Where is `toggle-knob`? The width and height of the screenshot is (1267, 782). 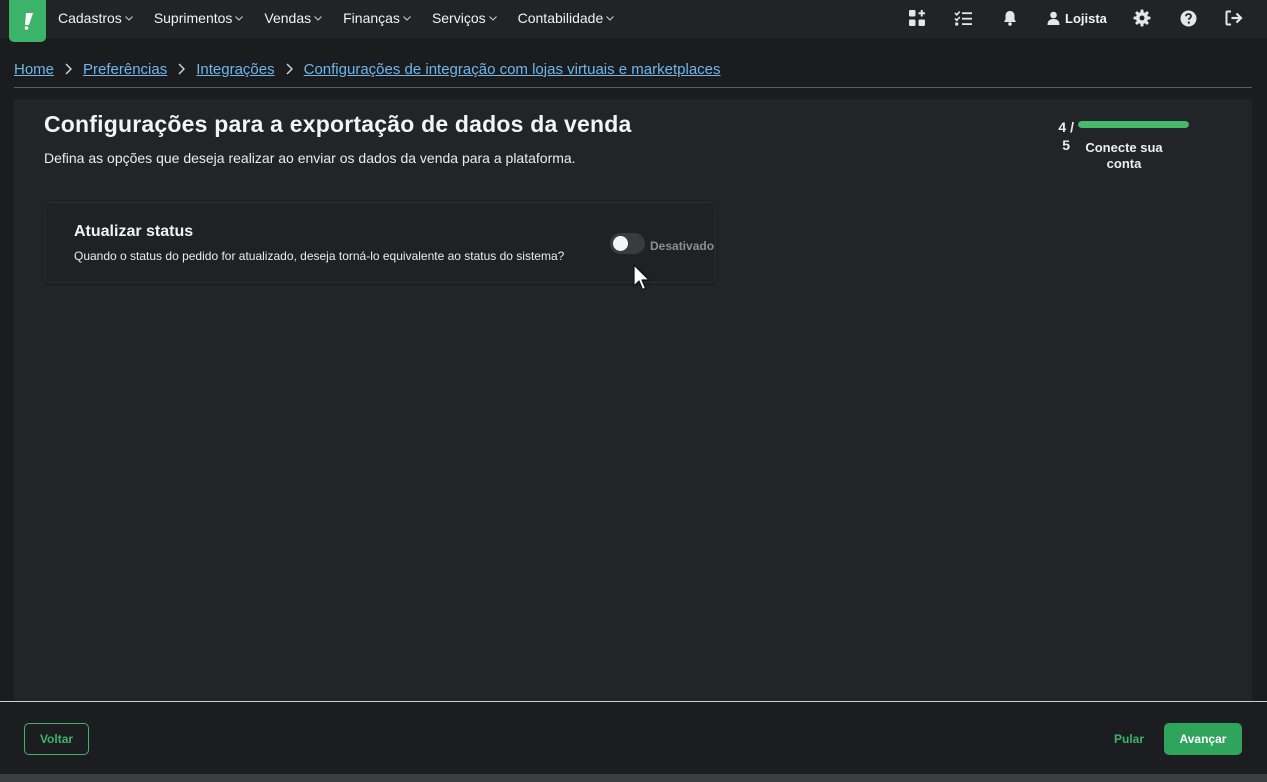
toggle-knob is located at coordinates (620, 243).